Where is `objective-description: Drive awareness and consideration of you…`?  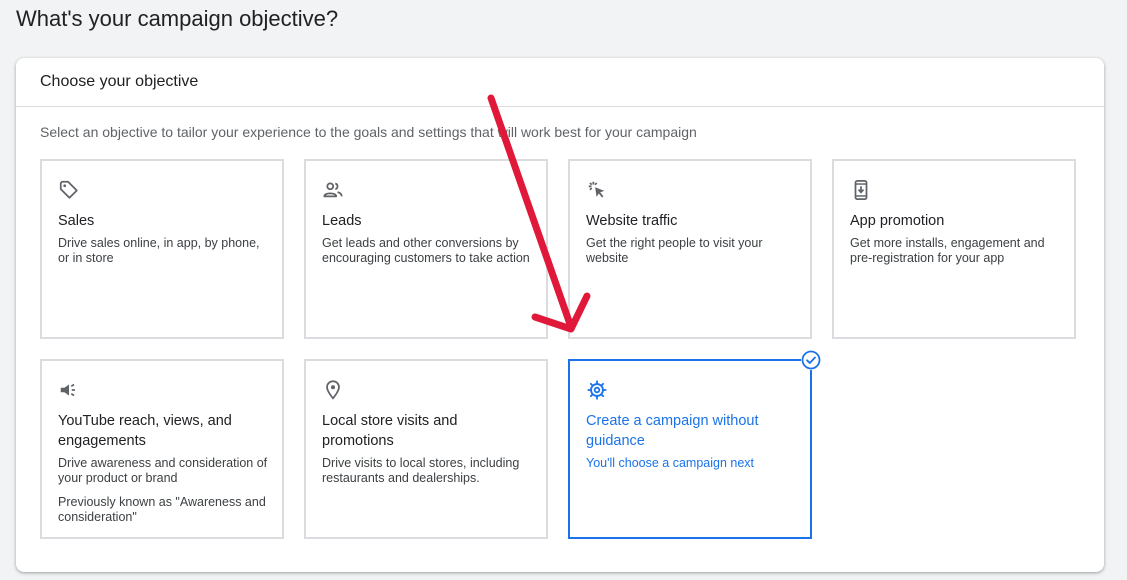
objective-description: Drive awareness and consideration of you… is located at coordinates (163, 470).